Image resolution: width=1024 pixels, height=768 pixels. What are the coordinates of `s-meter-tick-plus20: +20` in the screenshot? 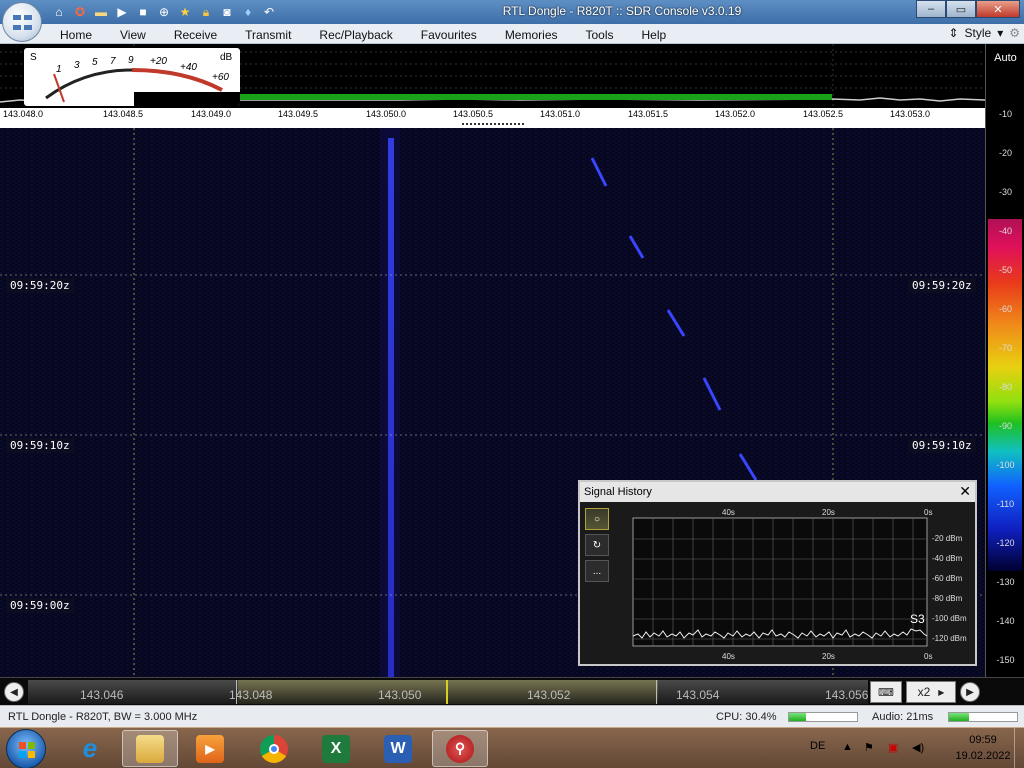 It's located at (158, 61).